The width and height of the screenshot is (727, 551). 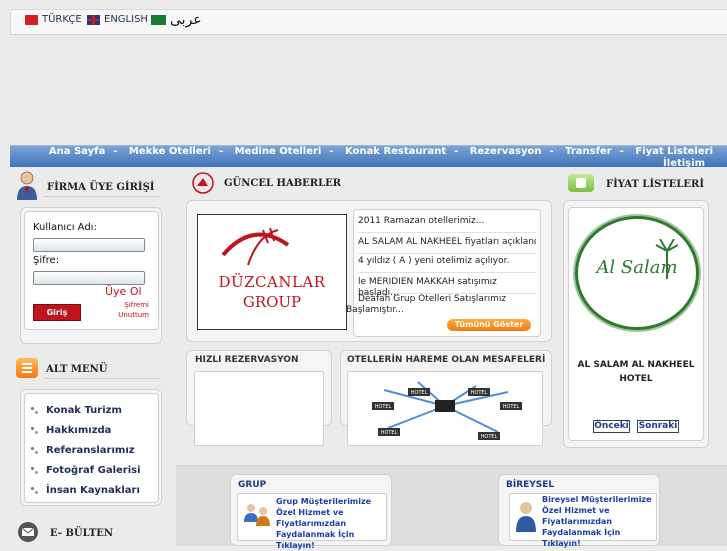 I want to click on al-salam-logo: Al Salam, so click(x=637, y=273).